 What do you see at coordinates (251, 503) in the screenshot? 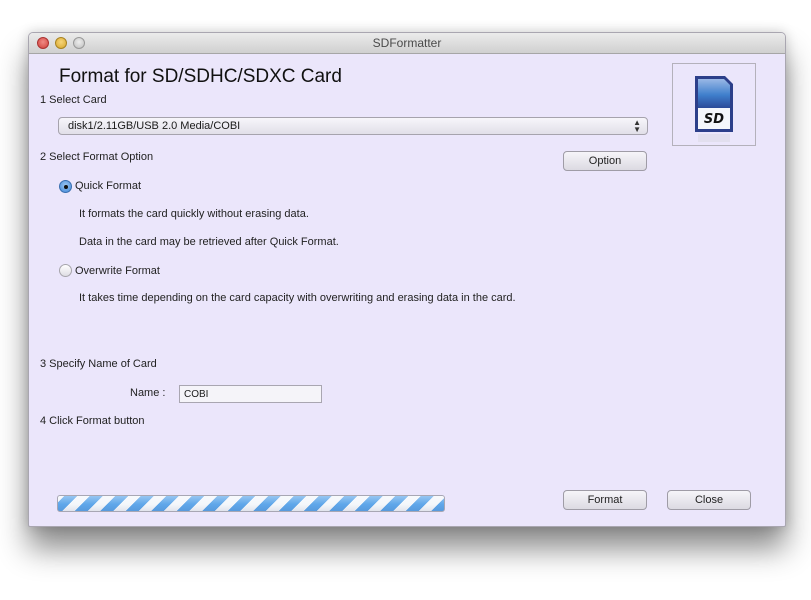
I see `format-progress-bar` at bounding box center [251, 503].